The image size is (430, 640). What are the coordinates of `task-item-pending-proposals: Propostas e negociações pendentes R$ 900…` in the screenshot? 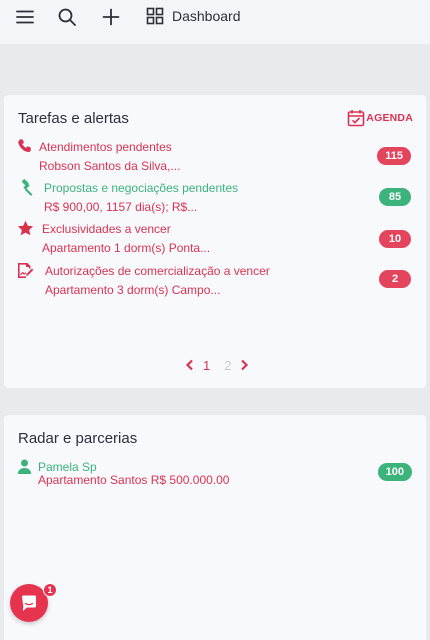 It's located at (215, 199).